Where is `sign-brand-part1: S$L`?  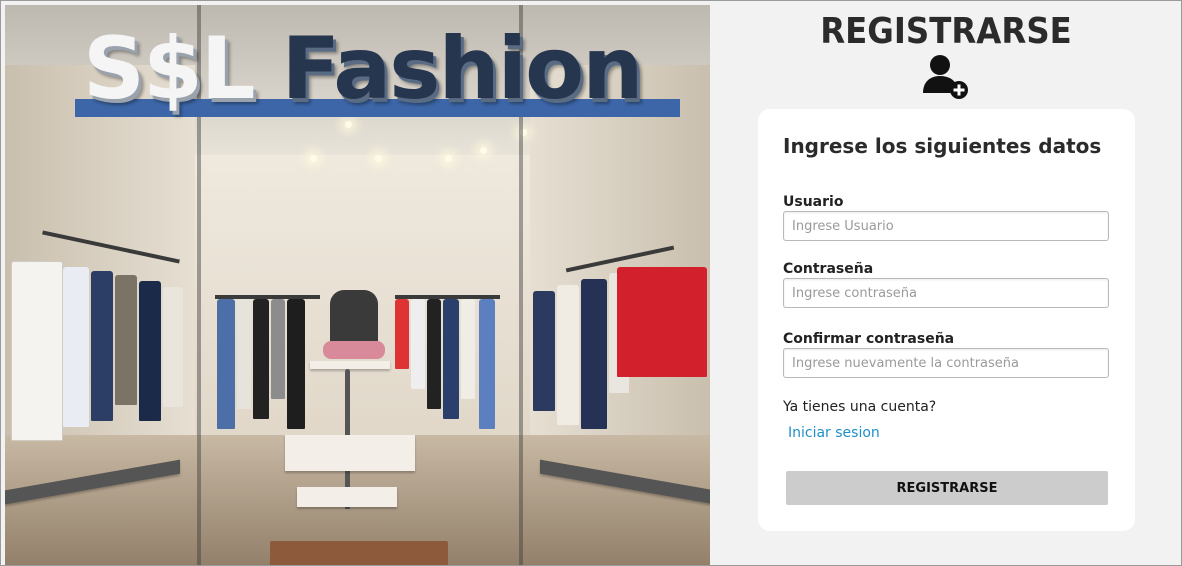
sign-brand-part1: S$L is located at coordinates (169, 69).